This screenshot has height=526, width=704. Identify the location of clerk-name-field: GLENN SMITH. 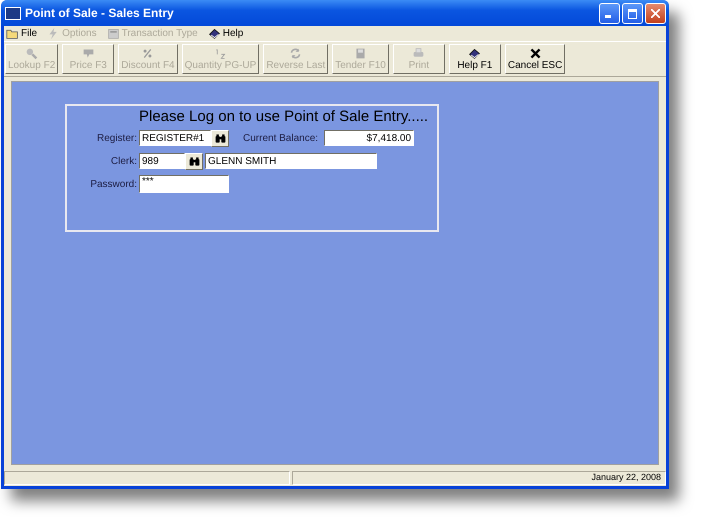
(291, 161).